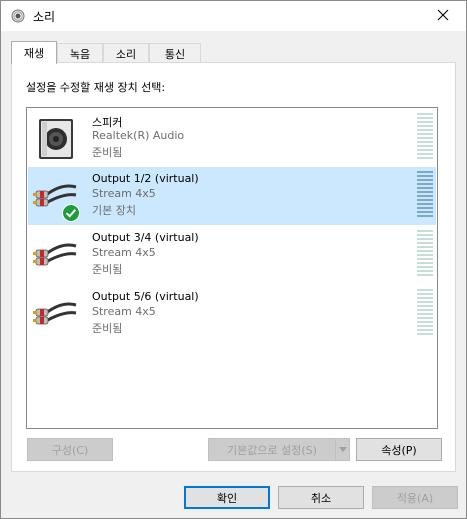  What do you see at coordinates (232, 196) in the screenshot?
I see `device-item-output-1-2: Output 1/2 (virtual) Stream 4x5 기본 장치` at bounding box center [232, 196].